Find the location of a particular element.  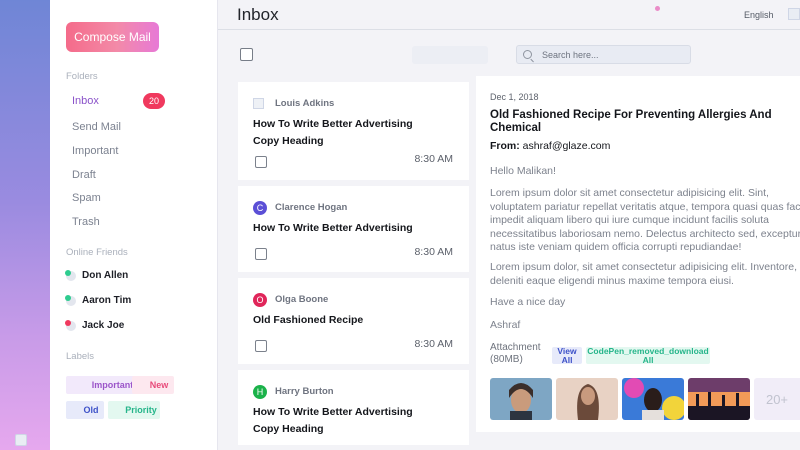

label-priority: Priority is located at coordinates (134, 410).